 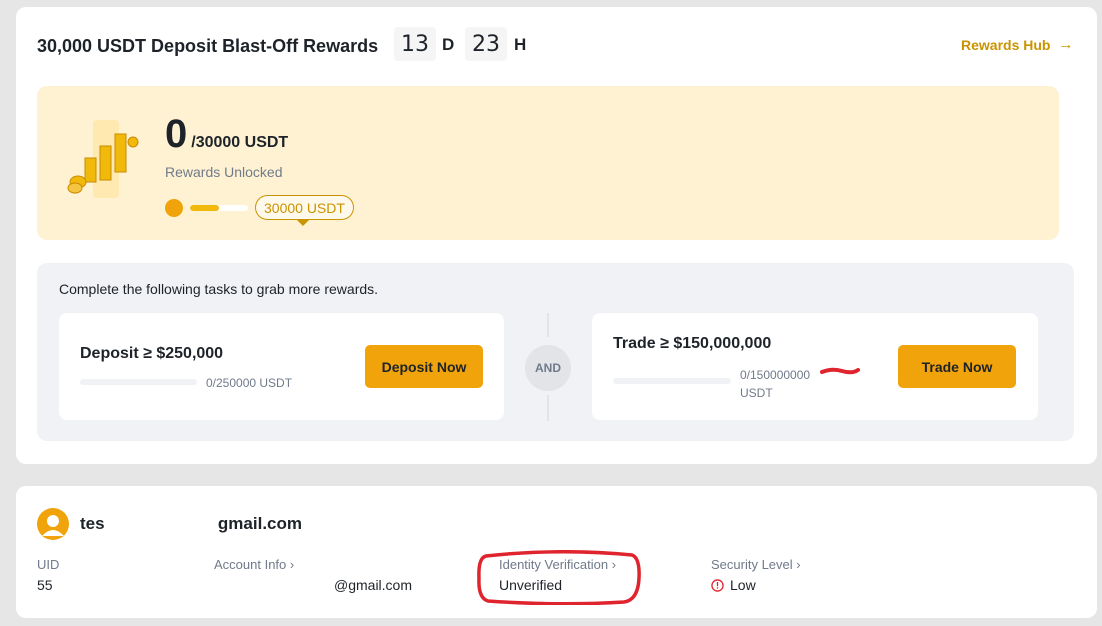 What do you see at coordinates (204, 208) in the screenshot?
I see `reward-progress-fill` at bounding box center [204, 208].